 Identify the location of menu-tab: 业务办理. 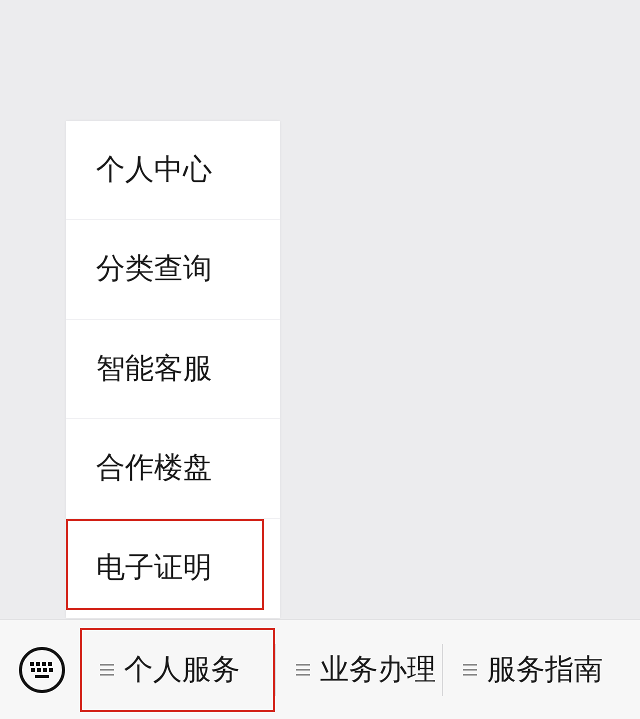
(359, 670).